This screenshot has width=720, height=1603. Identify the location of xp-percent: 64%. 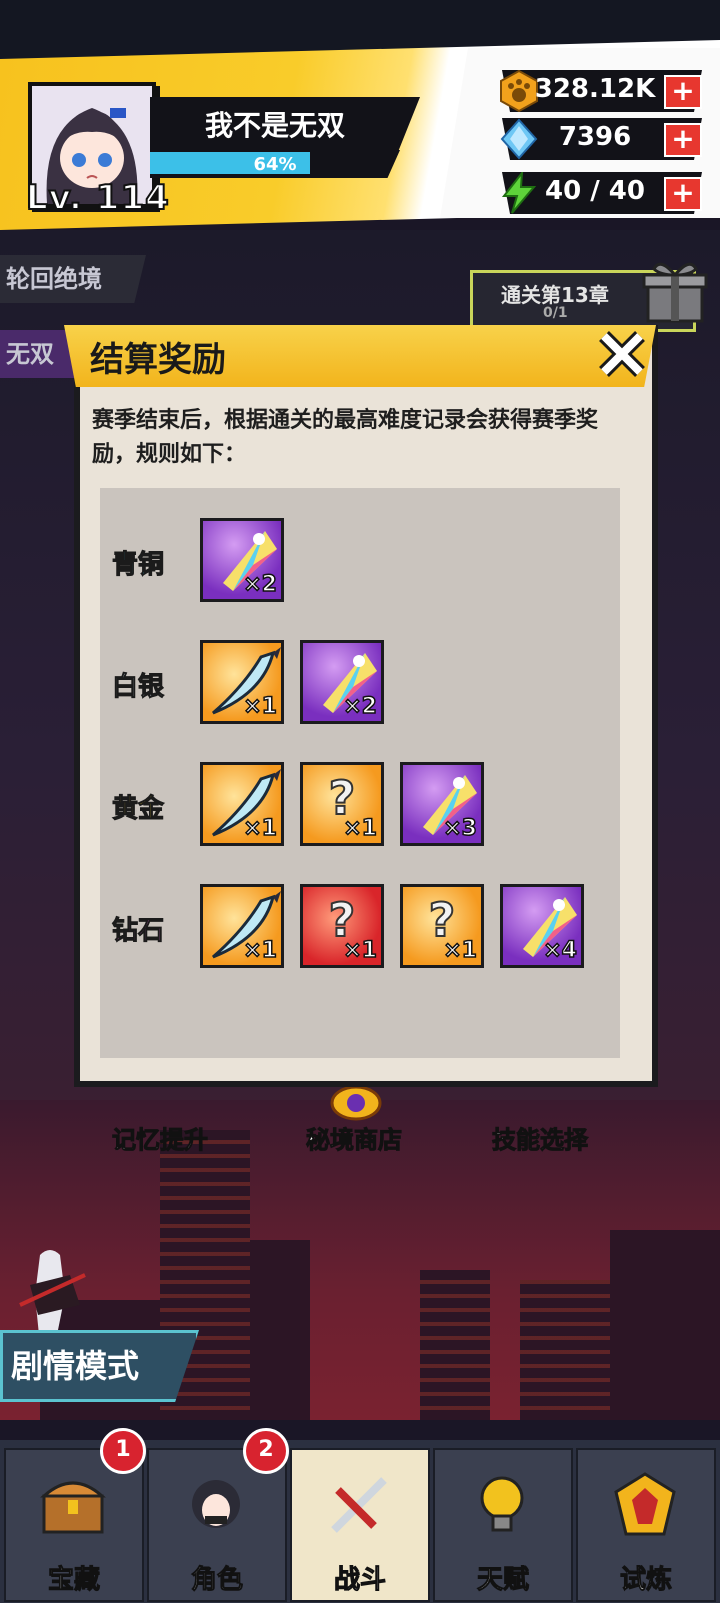
(275, 164).